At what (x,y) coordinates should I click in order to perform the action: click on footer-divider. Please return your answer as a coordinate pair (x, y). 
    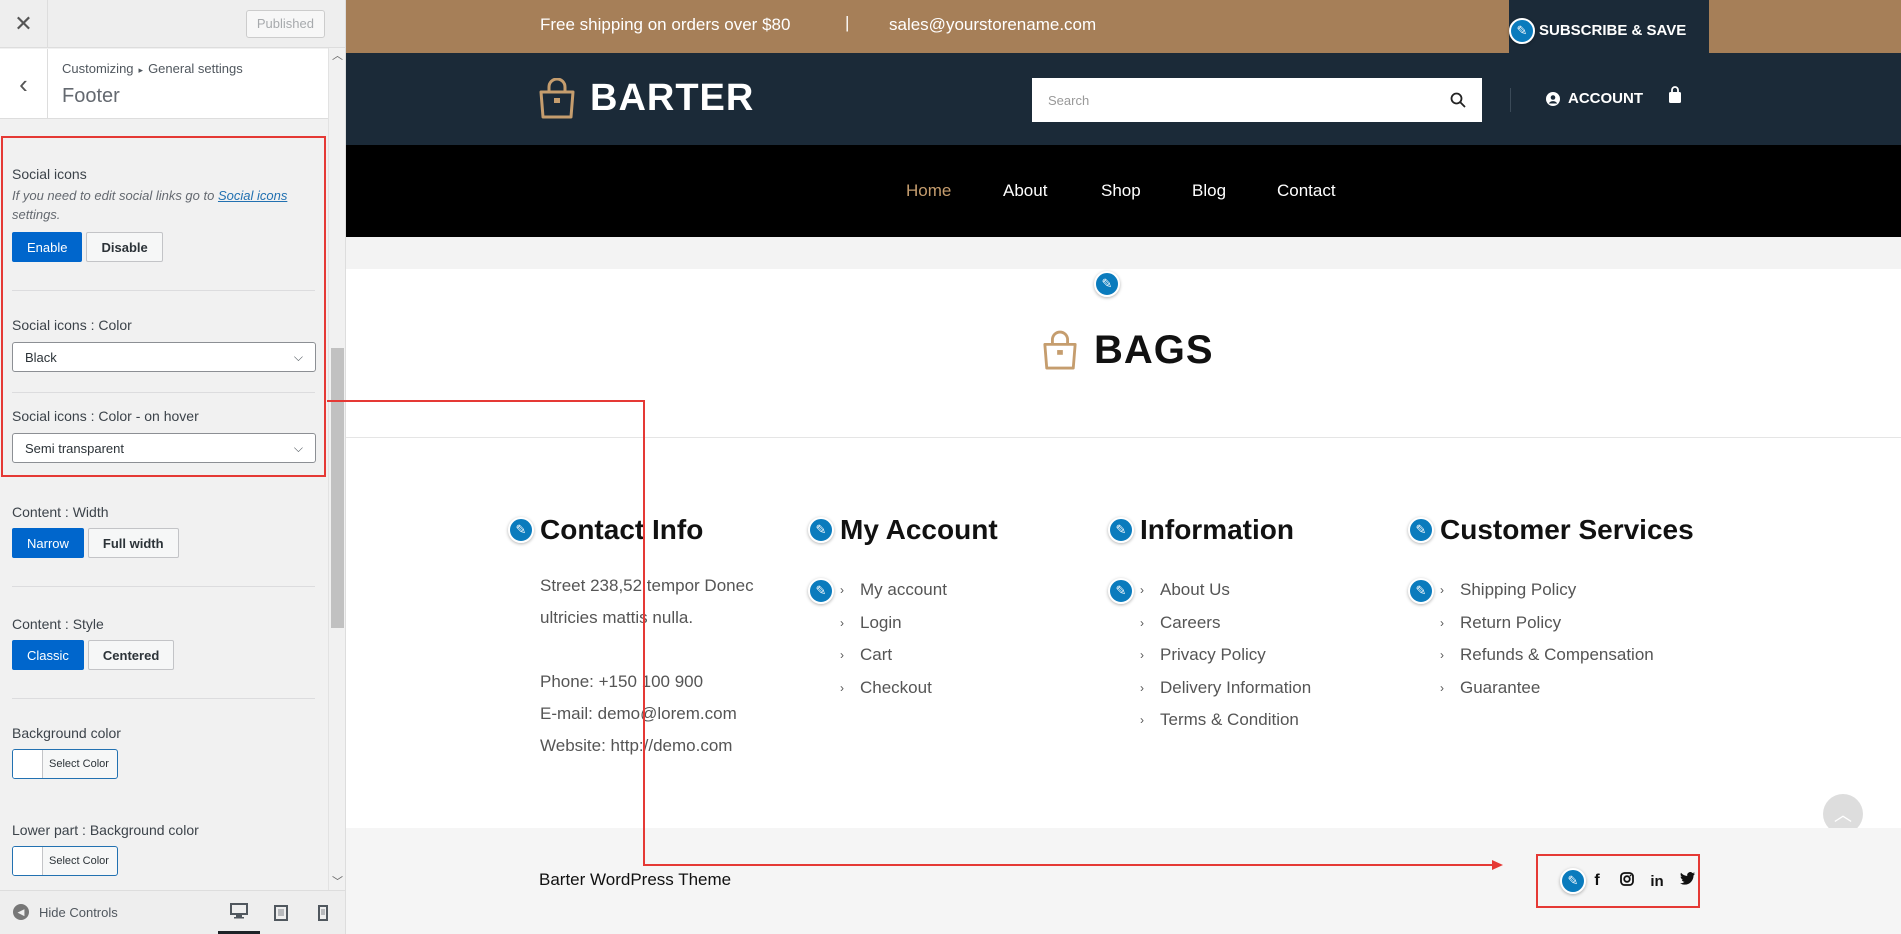
    Looking at the image, I should click on (1123, 437).